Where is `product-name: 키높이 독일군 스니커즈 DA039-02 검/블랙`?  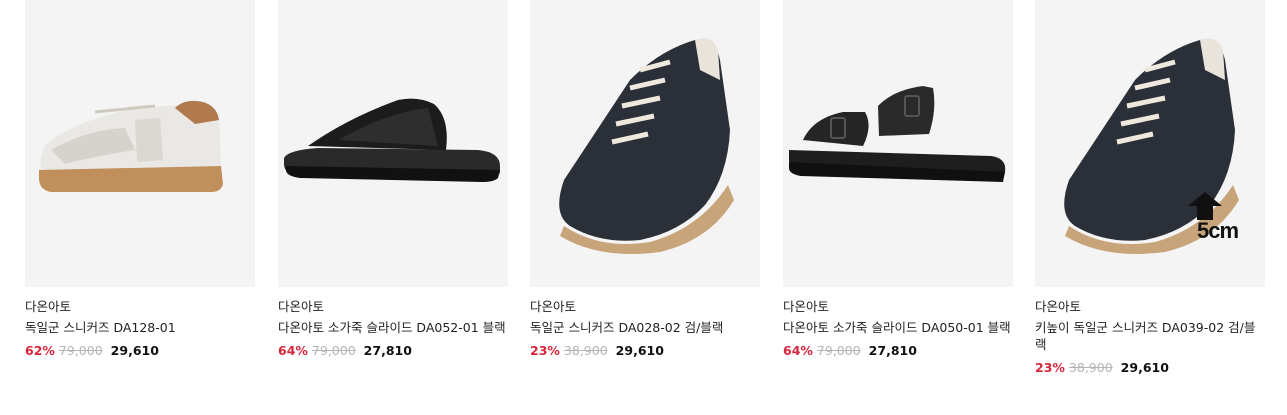 product-name: 키높이 독일군 스니커즈 DA039-02 검/블랙 is located at coordinates (1150, 336).